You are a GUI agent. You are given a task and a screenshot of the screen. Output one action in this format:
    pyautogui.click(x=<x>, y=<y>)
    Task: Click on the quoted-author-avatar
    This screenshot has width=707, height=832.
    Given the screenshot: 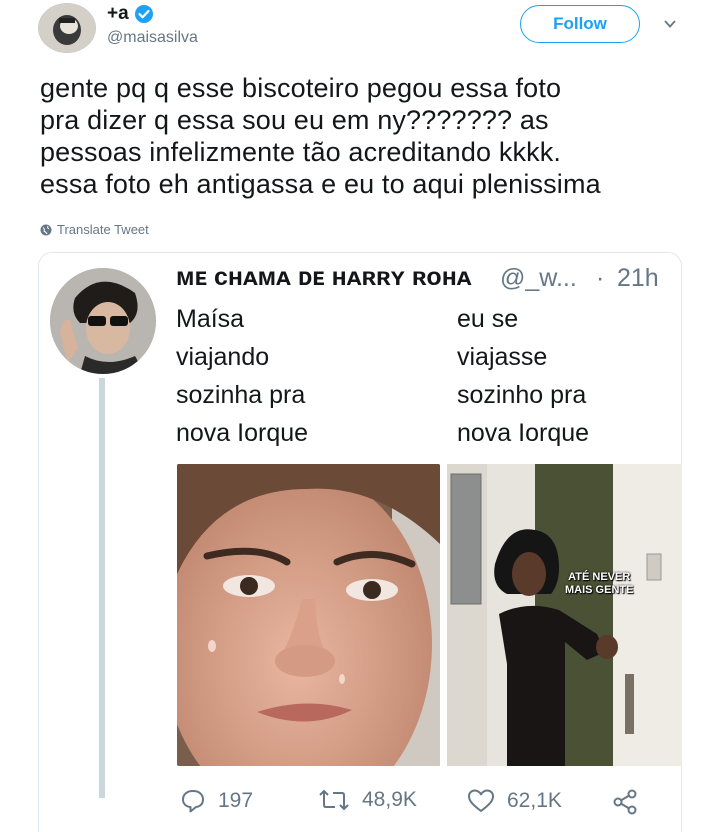 What is the action you would take?
    pyautogui.click(x=103, y=321)
    